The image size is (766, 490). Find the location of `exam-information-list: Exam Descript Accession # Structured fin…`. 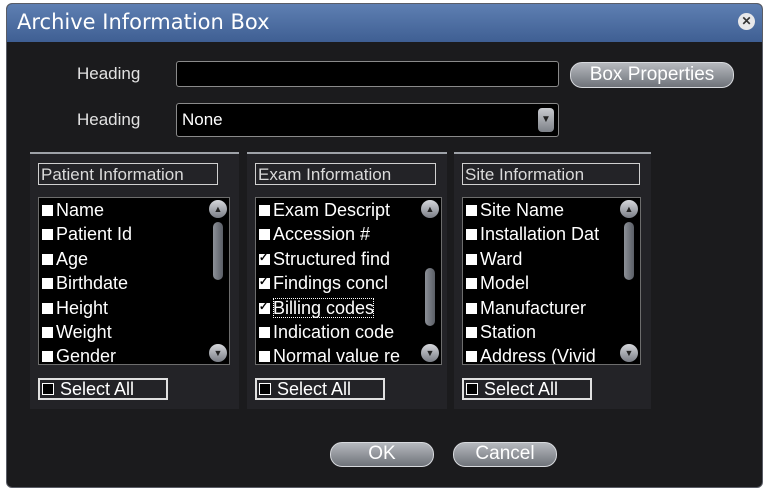

exam-information-list: Exam Descript Accession # Structured fin… is located at coordinates (348, 281).